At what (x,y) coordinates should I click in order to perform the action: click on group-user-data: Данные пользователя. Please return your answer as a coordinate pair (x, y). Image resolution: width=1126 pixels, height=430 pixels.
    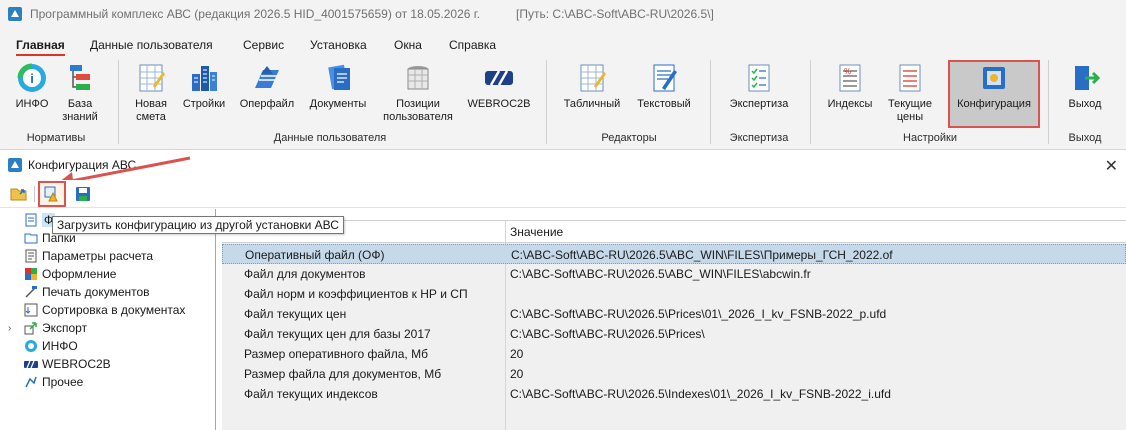
    Looking at the image, I should click on (330, 138).